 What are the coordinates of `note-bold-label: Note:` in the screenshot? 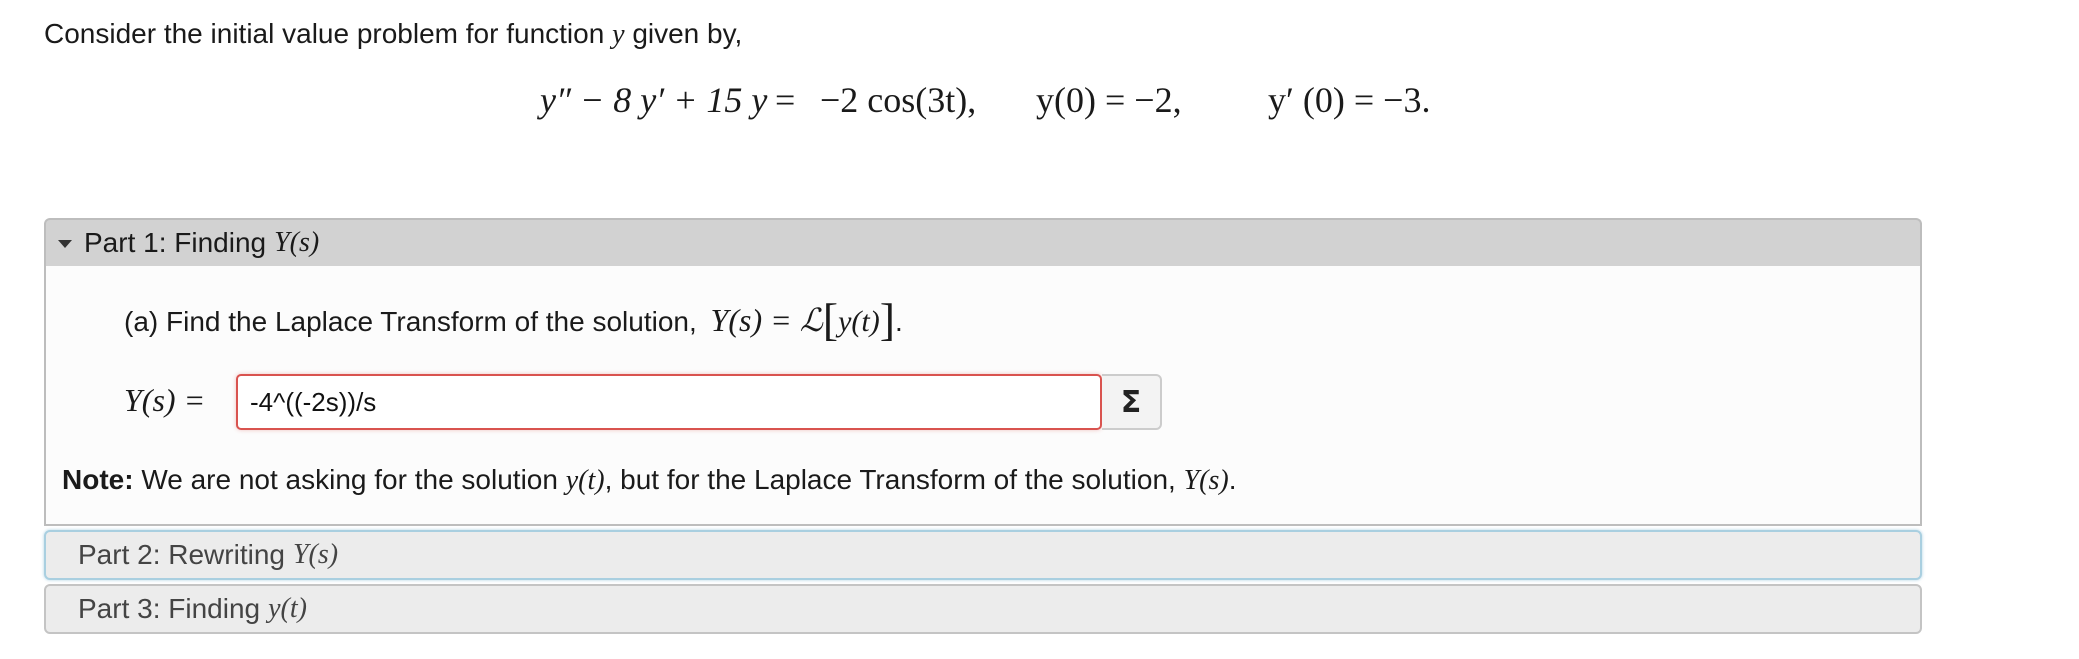 It's located at (98, 479).